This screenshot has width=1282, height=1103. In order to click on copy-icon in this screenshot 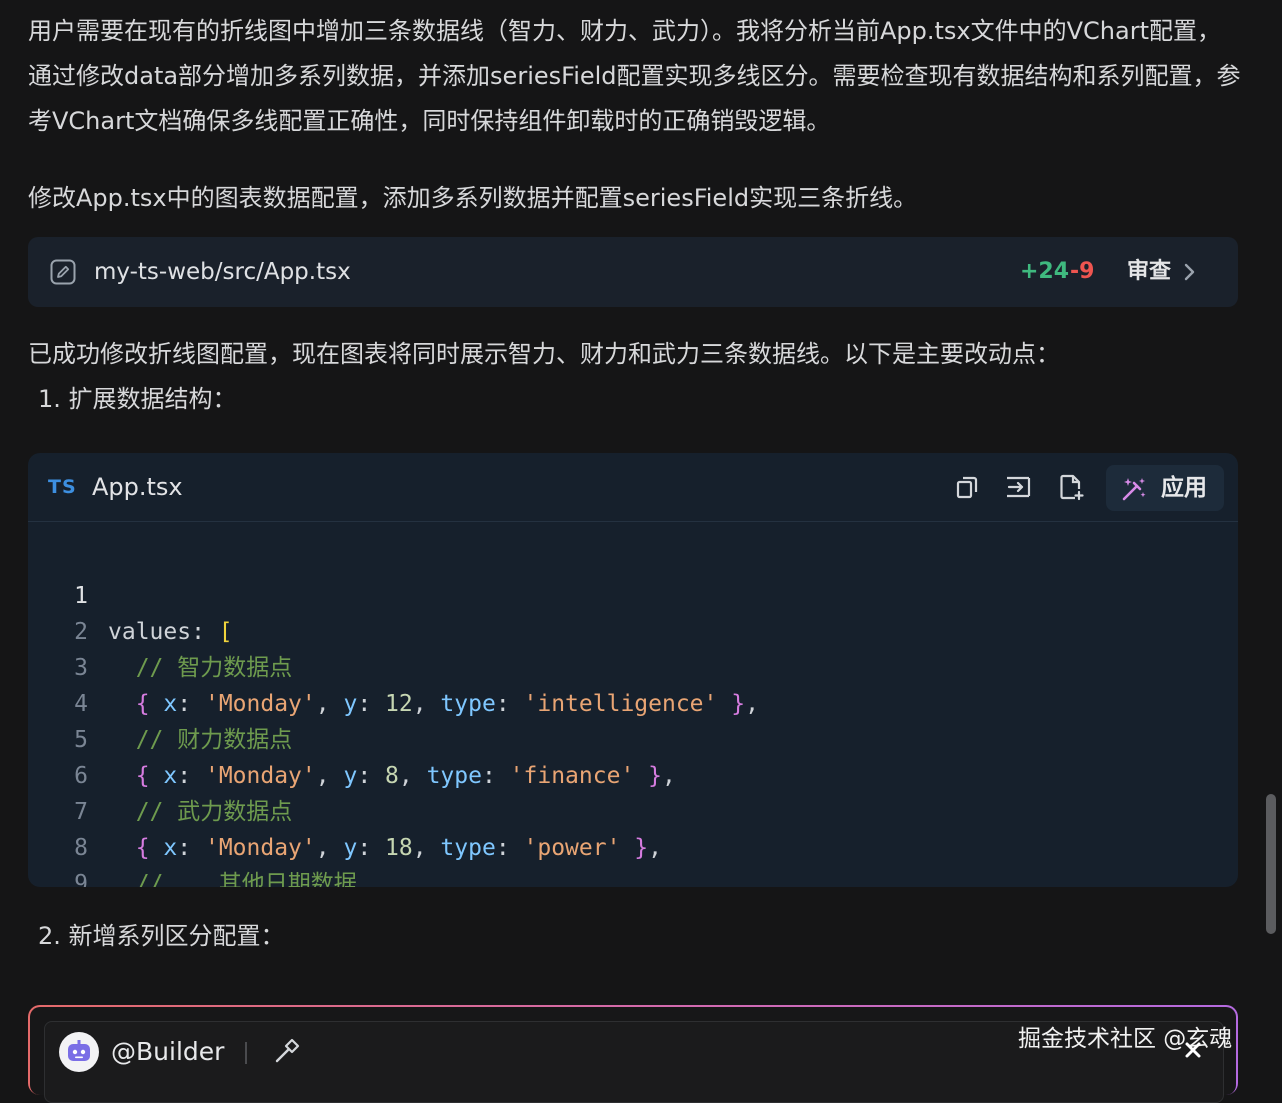, I will do `click(967, 487)`.